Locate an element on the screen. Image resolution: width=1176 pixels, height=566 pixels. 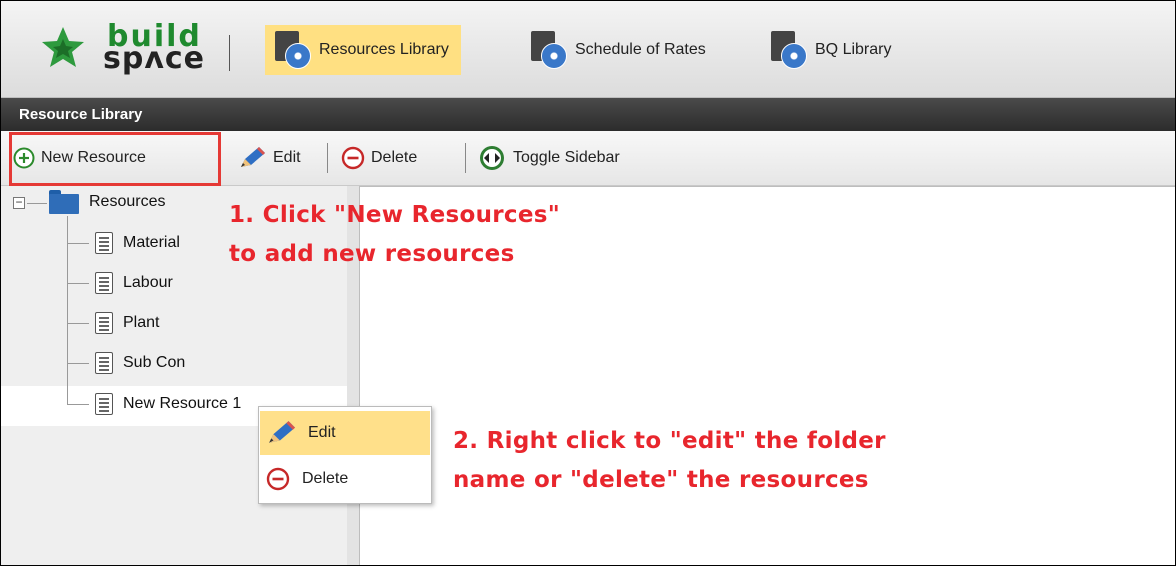
context-delete-label: Delete is located at coordinates (325, 478).